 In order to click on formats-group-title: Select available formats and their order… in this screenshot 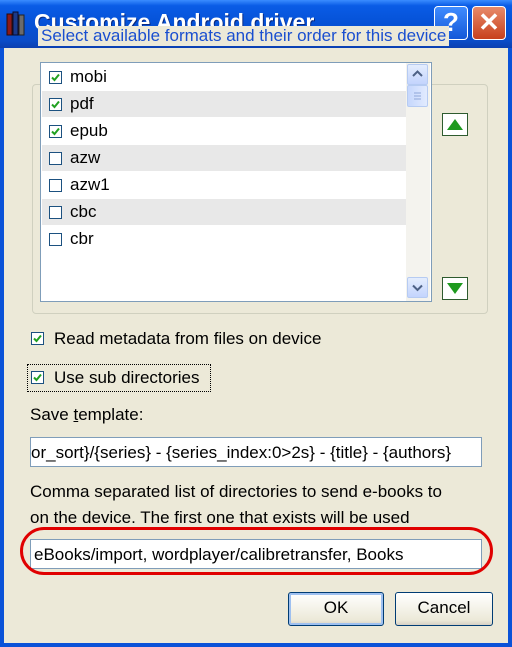, I will do `click(244, 36)`.